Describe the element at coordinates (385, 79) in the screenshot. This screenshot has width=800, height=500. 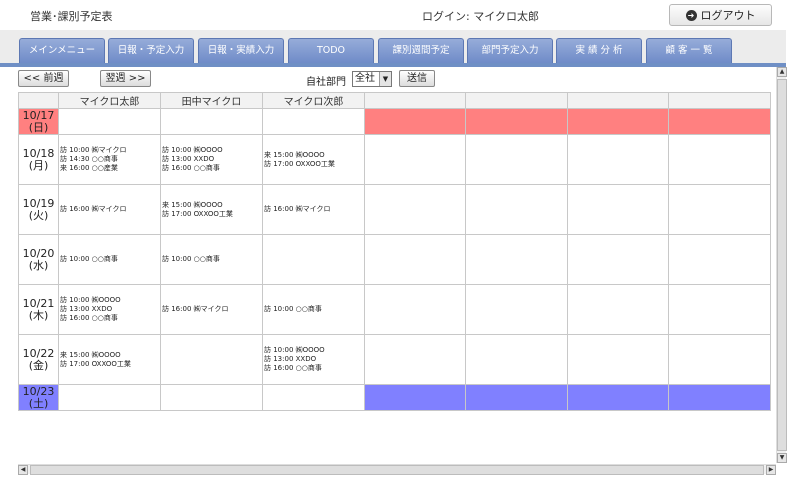
I see `chevron-down-icon: ▼` at that location.